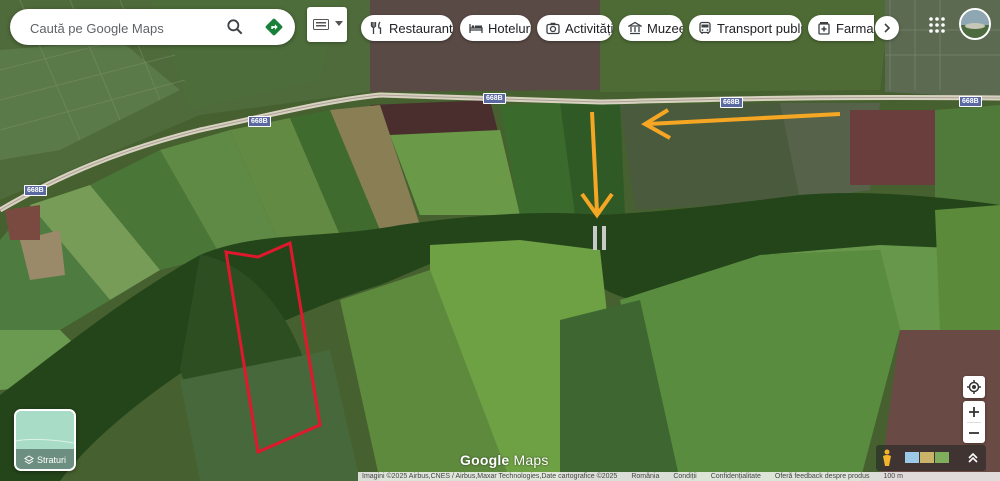  Describe the element at coordinates (927, 457) in the screenshot. I see `imagery-thumbnails` at that location.